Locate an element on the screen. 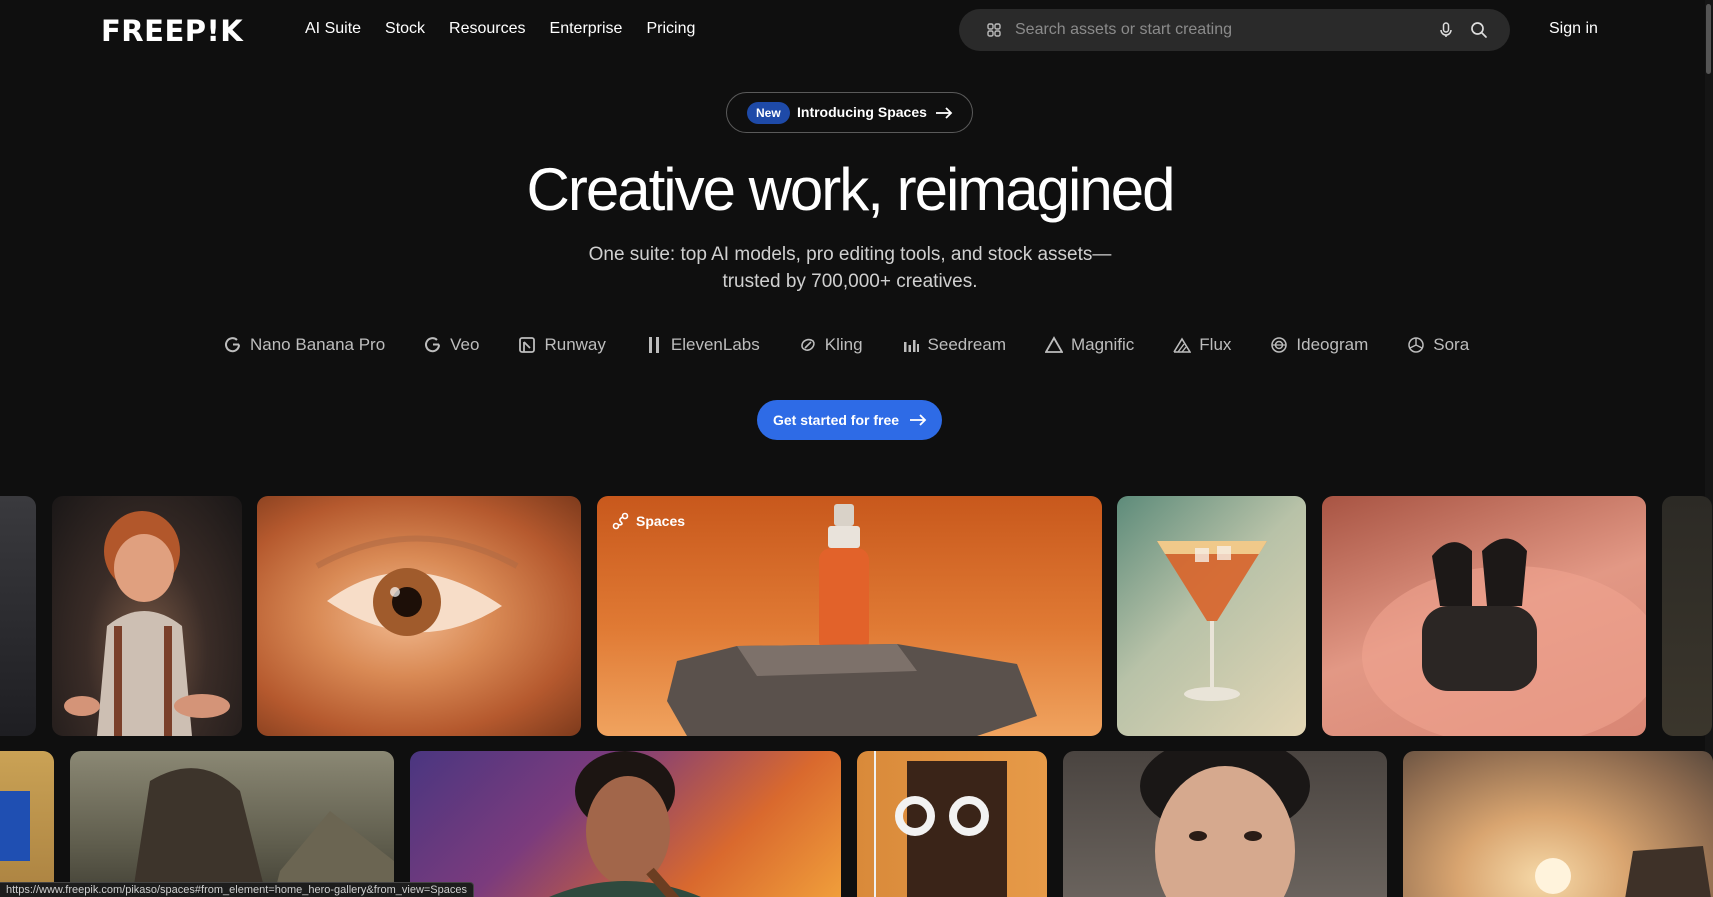 This screenshot has width=1713, height=897. model-label: Runway is located at coordinates (575, 344).